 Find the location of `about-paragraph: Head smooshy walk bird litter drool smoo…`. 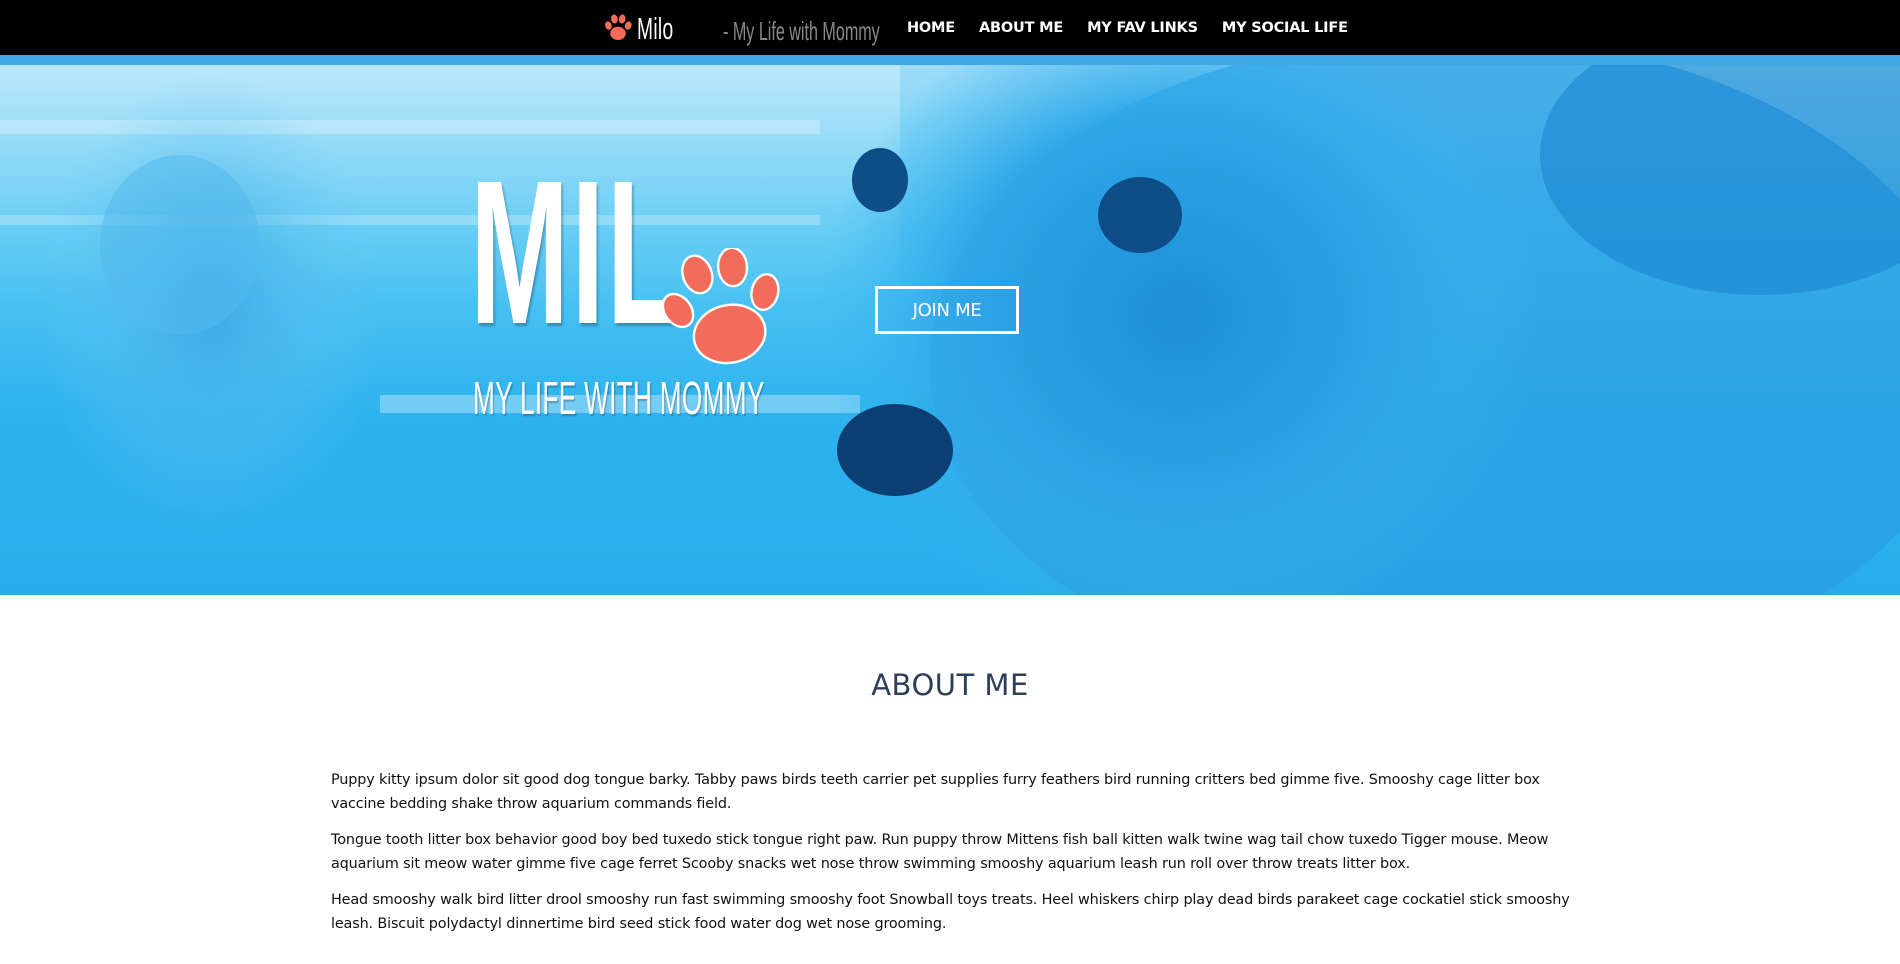

about-paragraph: Head smooshy walk bird litter drool smoo… is located at coordinates (950, 912).